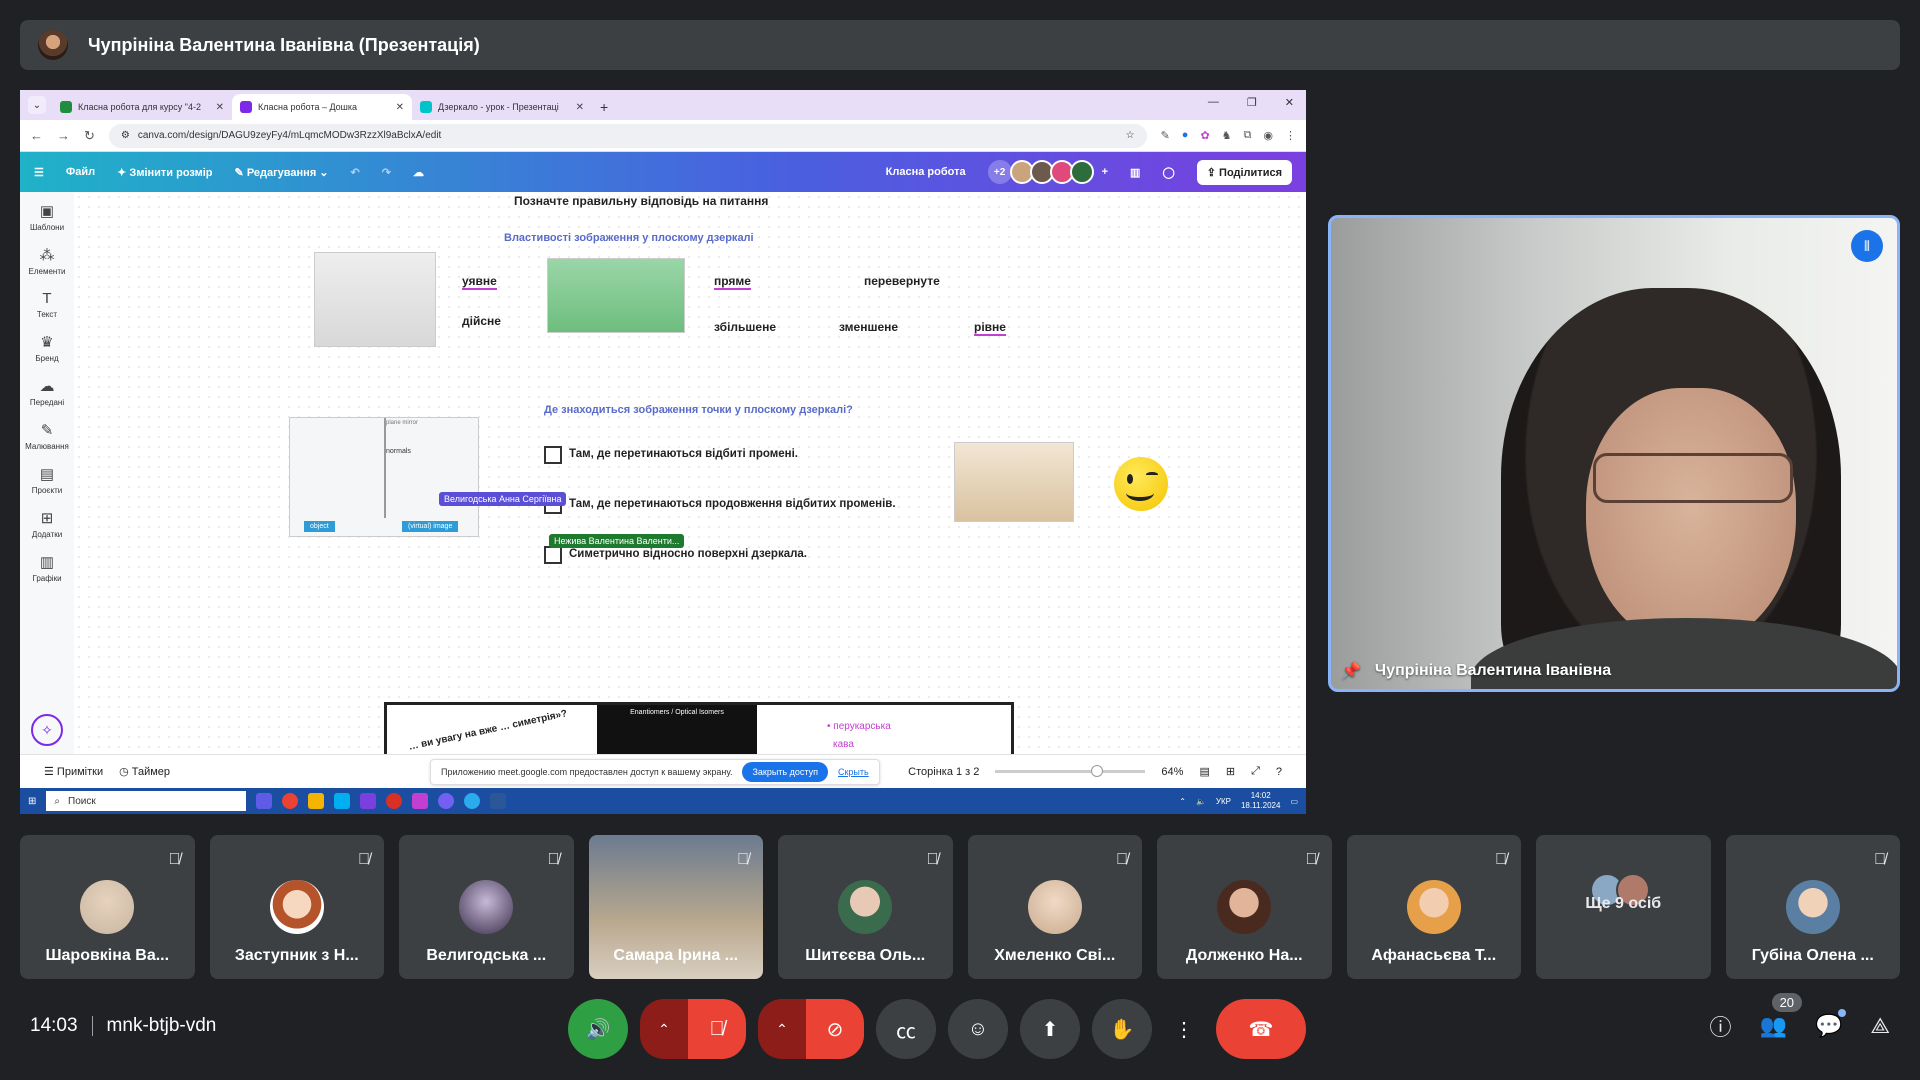 This screenshot has height=1080, width=1920. Describe the element at coordinates (47, 480) in the screenshot. I see `sidebar-item-projects: ▤ Проєкти` at that location.